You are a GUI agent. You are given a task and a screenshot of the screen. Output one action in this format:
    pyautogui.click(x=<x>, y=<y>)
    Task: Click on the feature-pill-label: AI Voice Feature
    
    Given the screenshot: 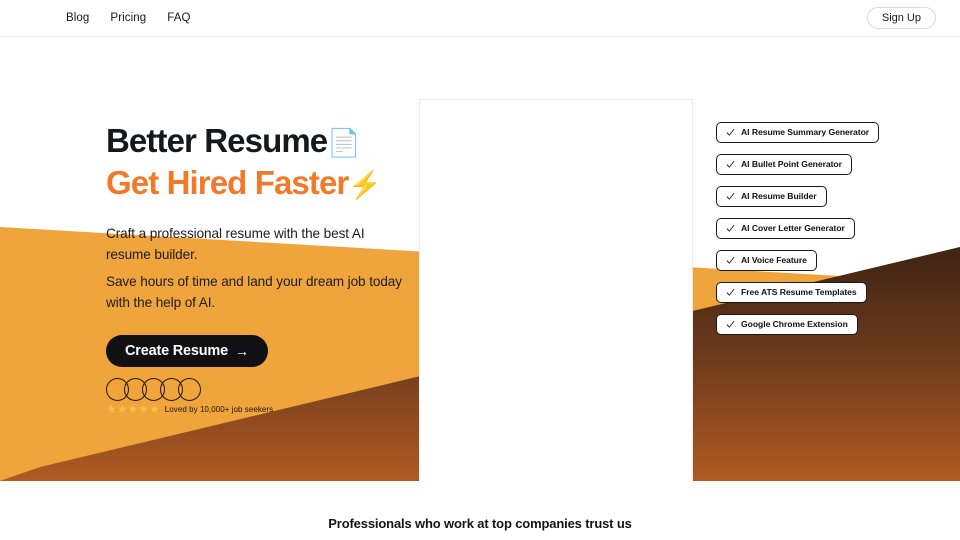 What is the action you would take?
    pyautogui.click(x=774, y=260)
    